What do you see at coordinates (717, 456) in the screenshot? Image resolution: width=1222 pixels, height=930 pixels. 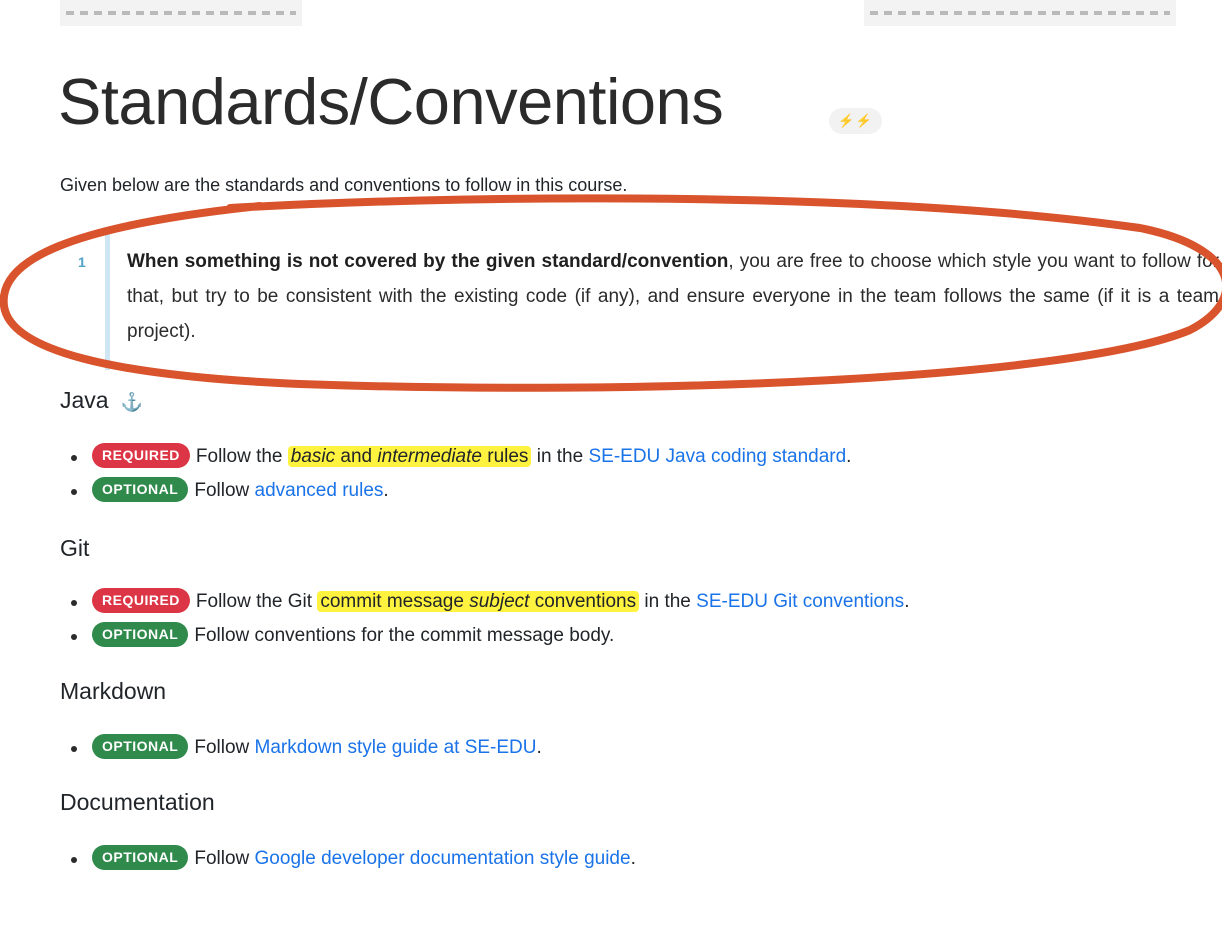 I see `link-java-coding-standard: SE-EDU Java coding standard` at bounding box center [717, 456].